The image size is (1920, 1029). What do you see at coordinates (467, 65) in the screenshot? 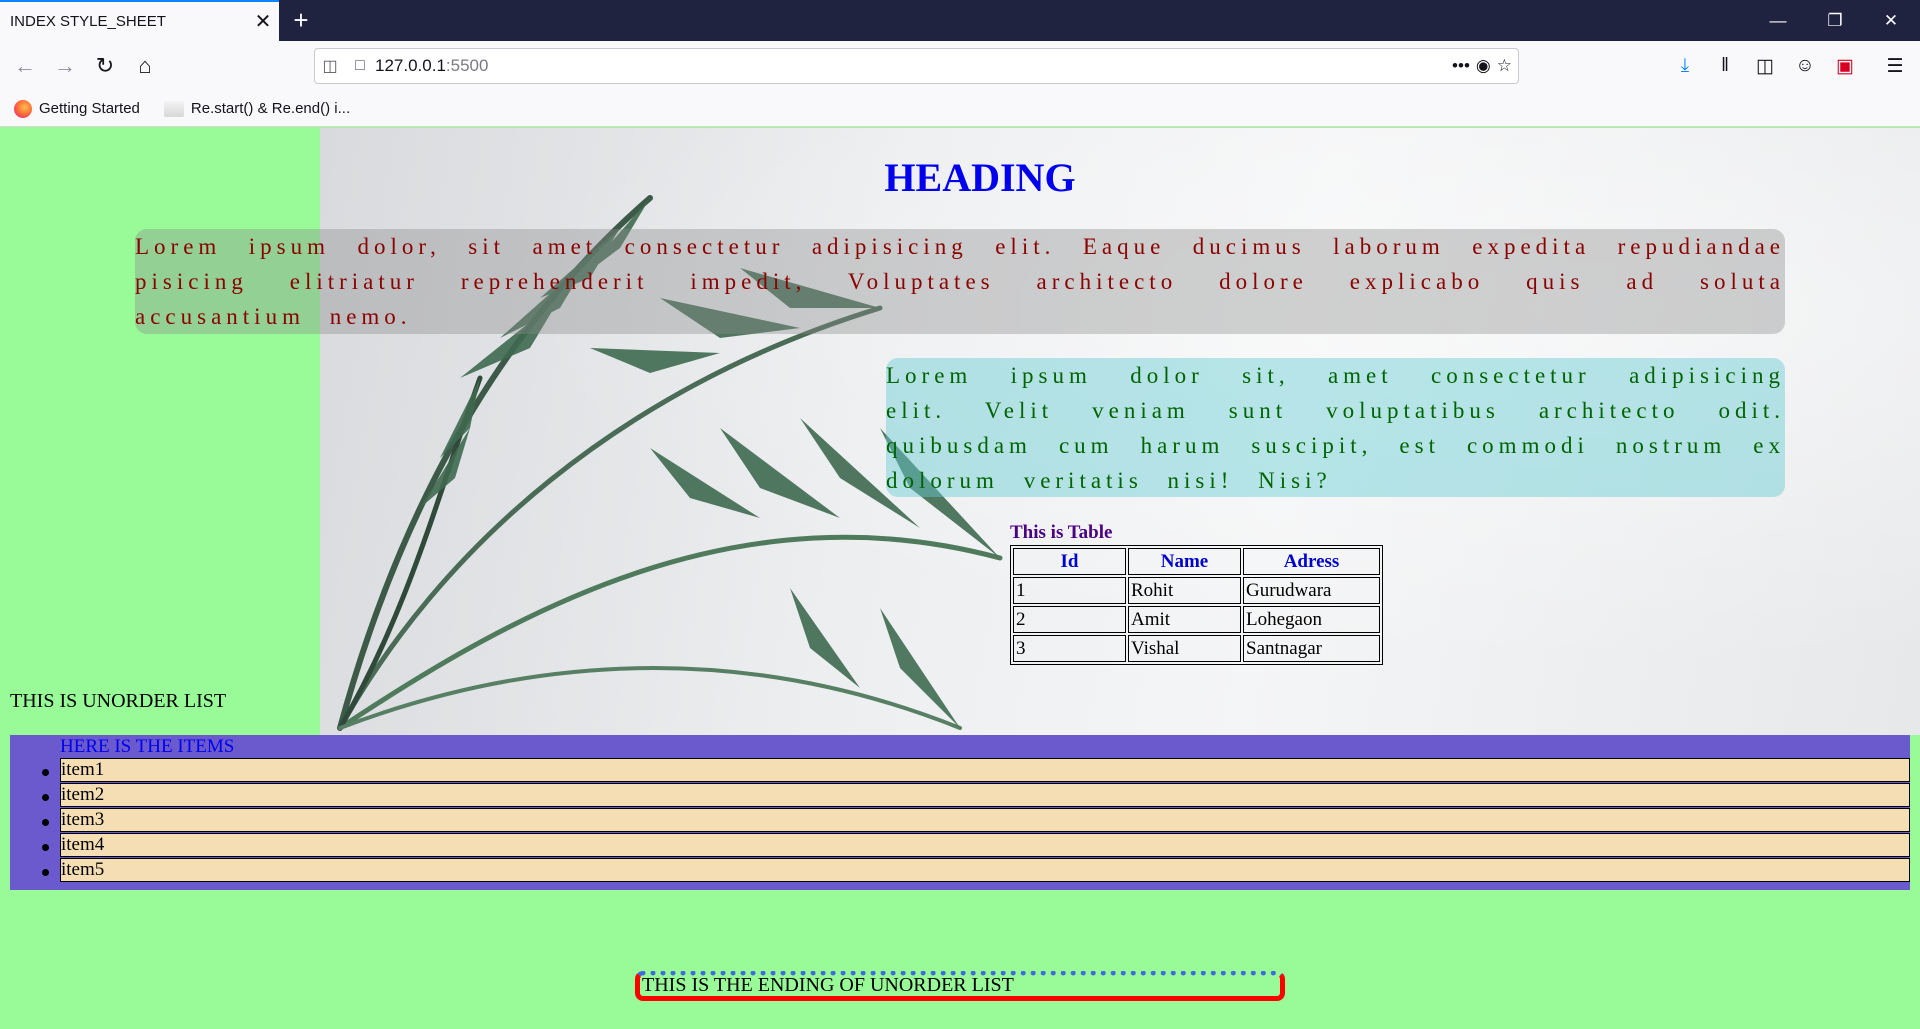
I see `url-port: :5500` at bounding box center [467, 65].